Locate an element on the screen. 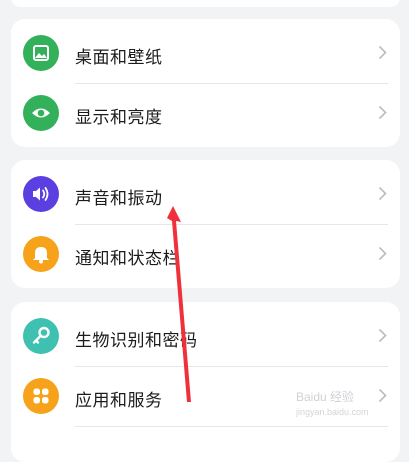 The width and height of the screenshot is (409, 462). settings-item-label: 生物识别和密码 is located at coordinates (136, 340).